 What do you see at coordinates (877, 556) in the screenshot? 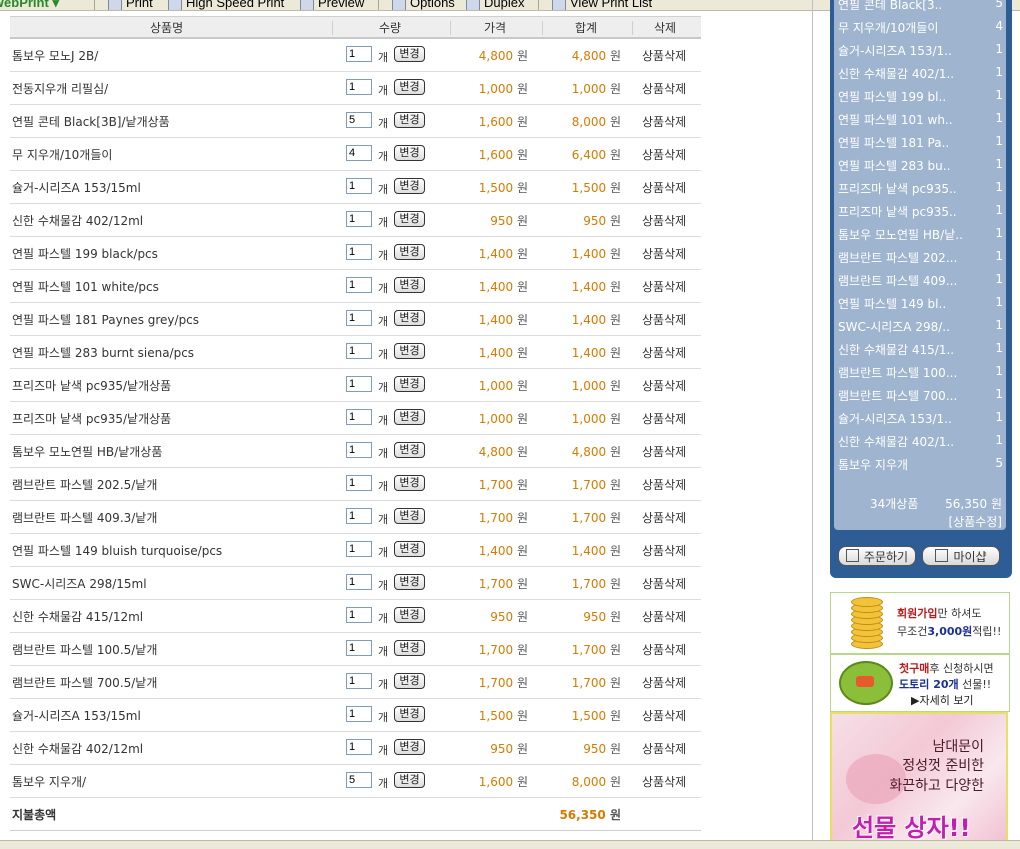
I see `order-button: 주문하기` at bounding box center [877, 556].